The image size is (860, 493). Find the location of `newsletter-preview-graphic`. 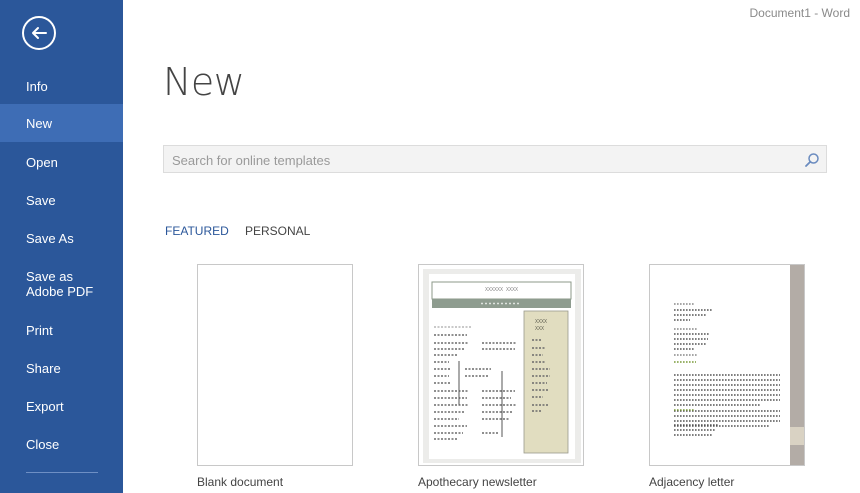

newsletter-preview-graphic is located at coordinates (502, 366).